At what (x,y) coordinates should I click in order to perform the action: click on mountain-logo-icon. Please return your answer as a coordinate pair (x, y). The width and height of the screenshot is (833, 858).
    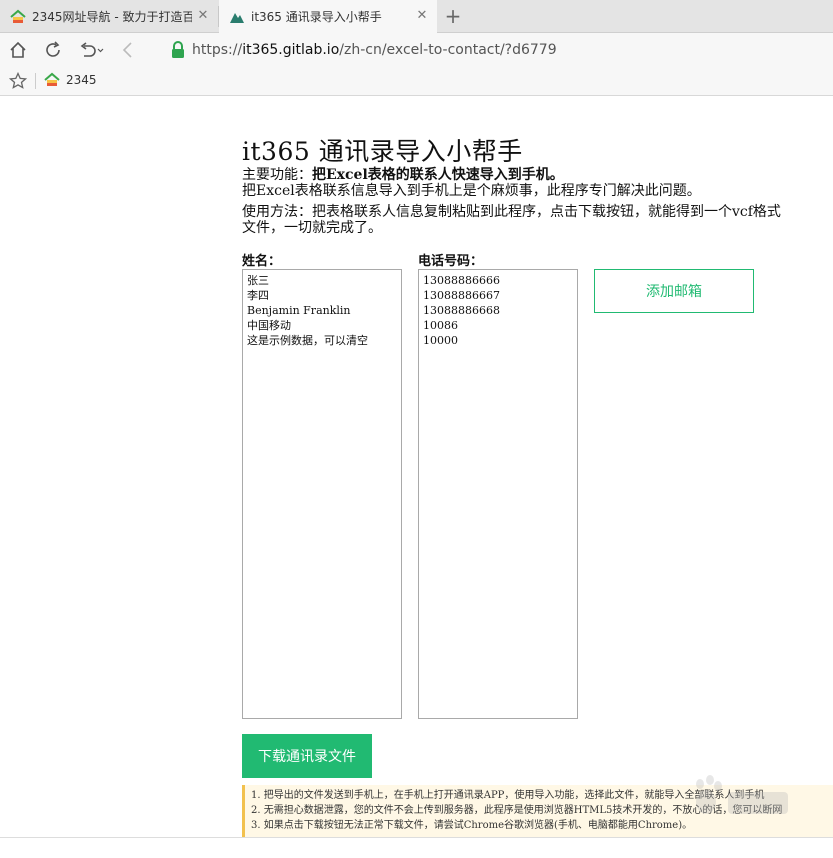
    Looking at the image, I should click on (237, 17).